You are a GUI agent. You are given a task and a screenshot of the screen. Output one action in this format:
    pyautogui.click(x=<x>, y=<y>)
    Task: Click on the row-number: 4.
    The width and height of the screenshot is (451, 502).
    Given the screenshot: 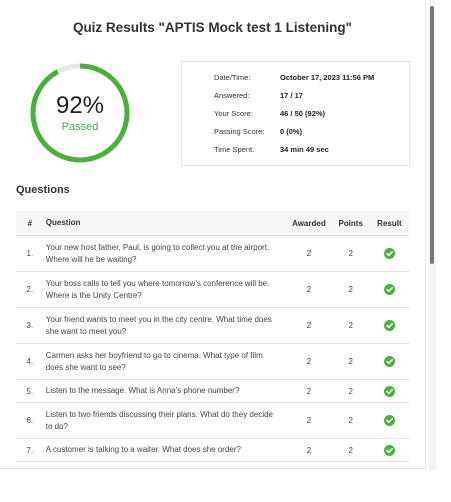 What is the action you would take?
    pyautogui.click(x=30, y=361)
    